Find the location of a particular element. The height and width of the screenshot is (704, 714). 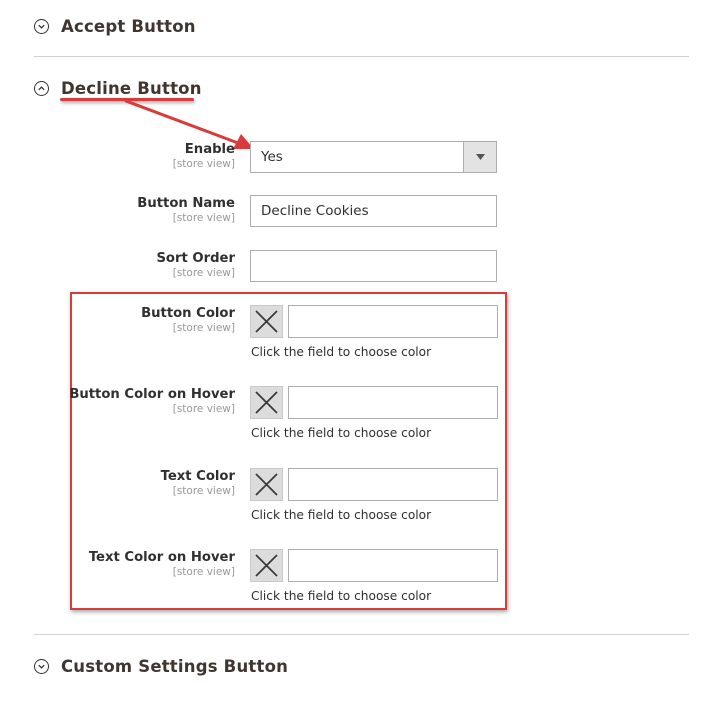

section-title: Custom Settings Button is located at coordinates (175, 666).